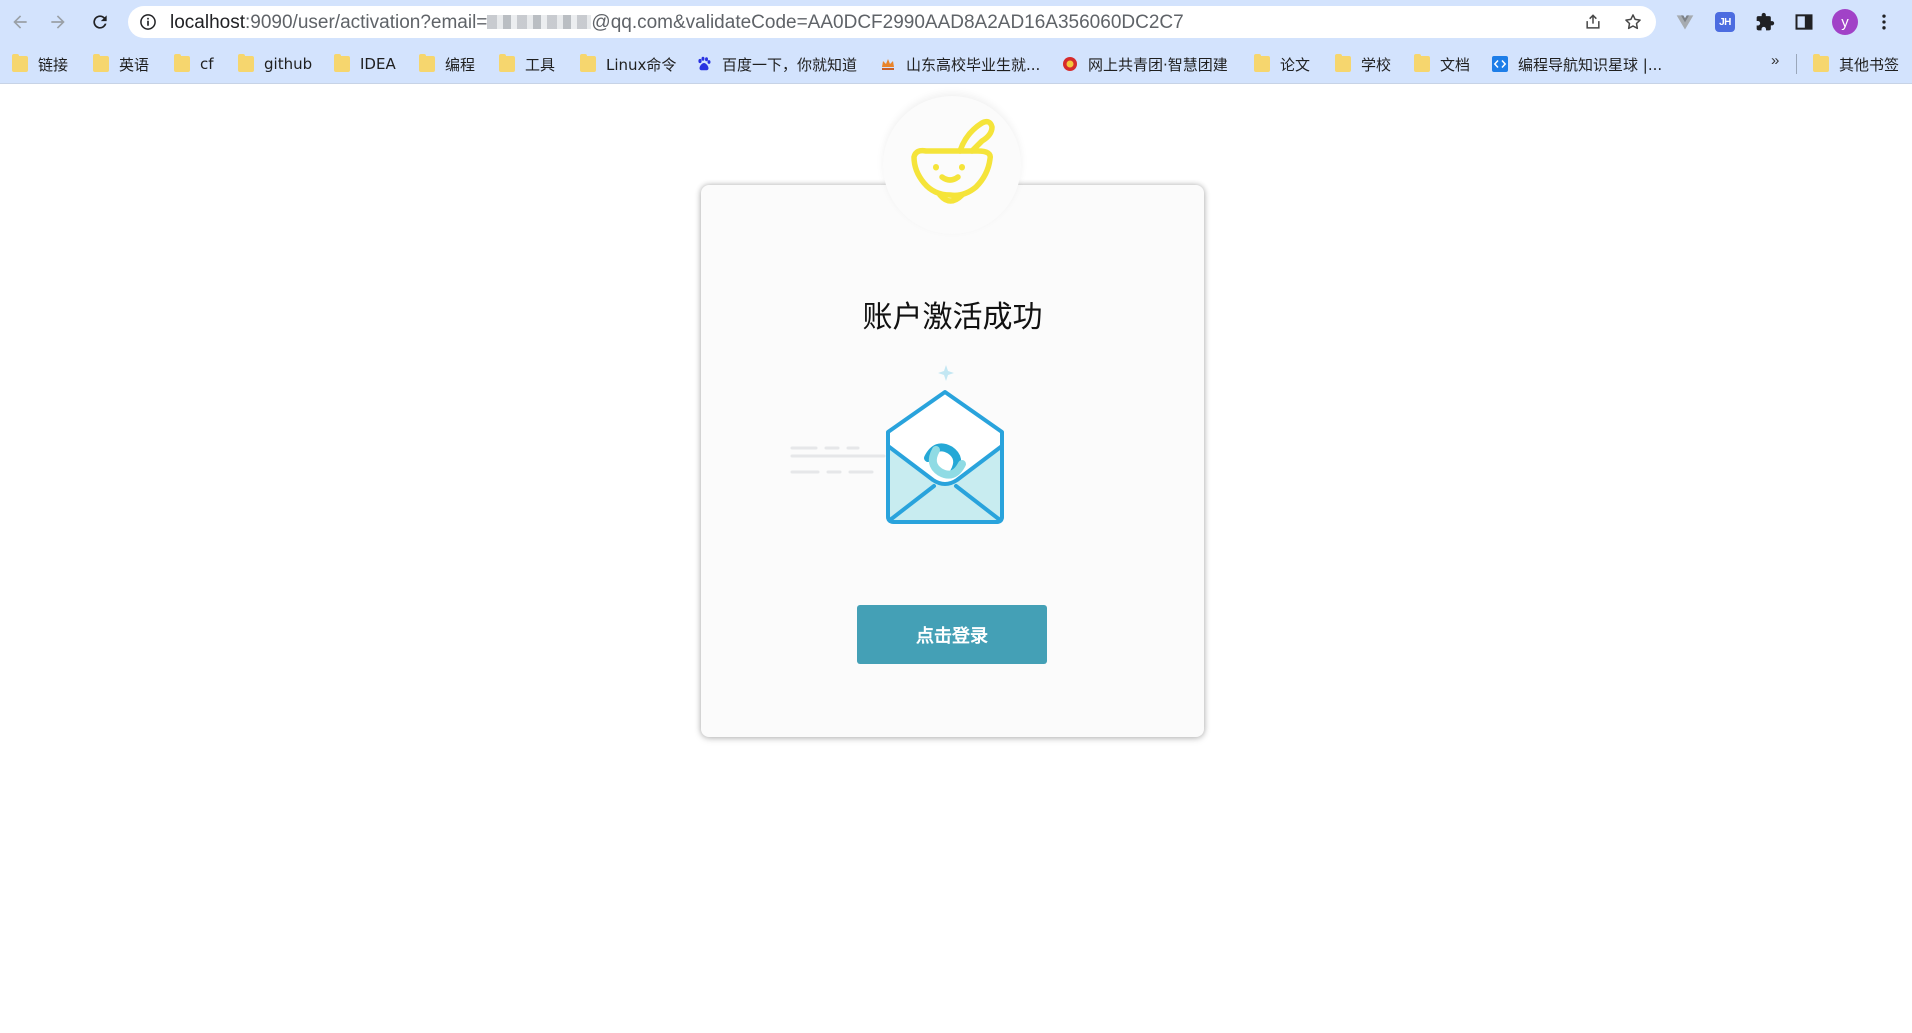 Image resolution: width=1912 pixels, height=1033 pixels. What do you see at coordinates (365, 64) in the screenshot?
I see `bookmark-idea: IDEA` at bounding box center [365, 64].